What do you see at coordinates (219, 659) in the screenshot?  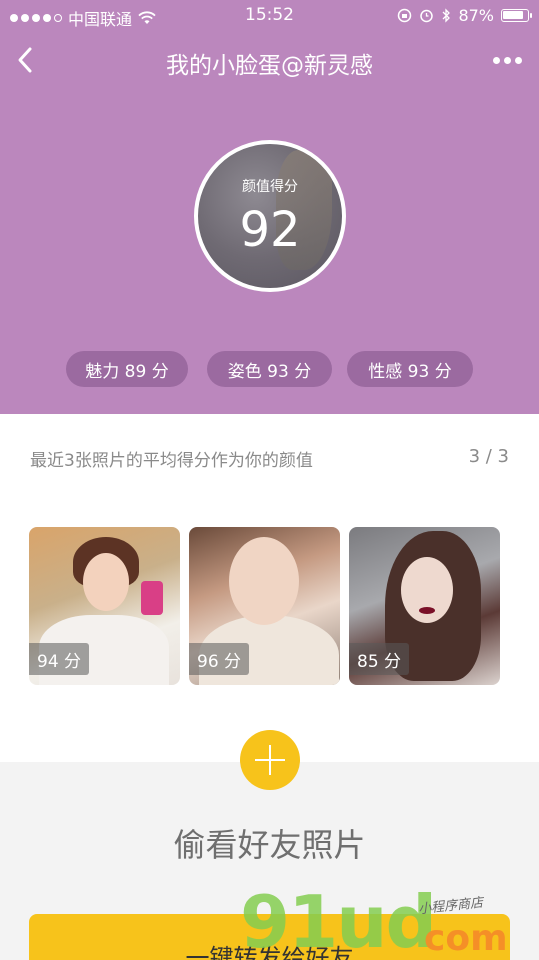 I see `photo-score: 96 分` at bounding box center [219, 659].